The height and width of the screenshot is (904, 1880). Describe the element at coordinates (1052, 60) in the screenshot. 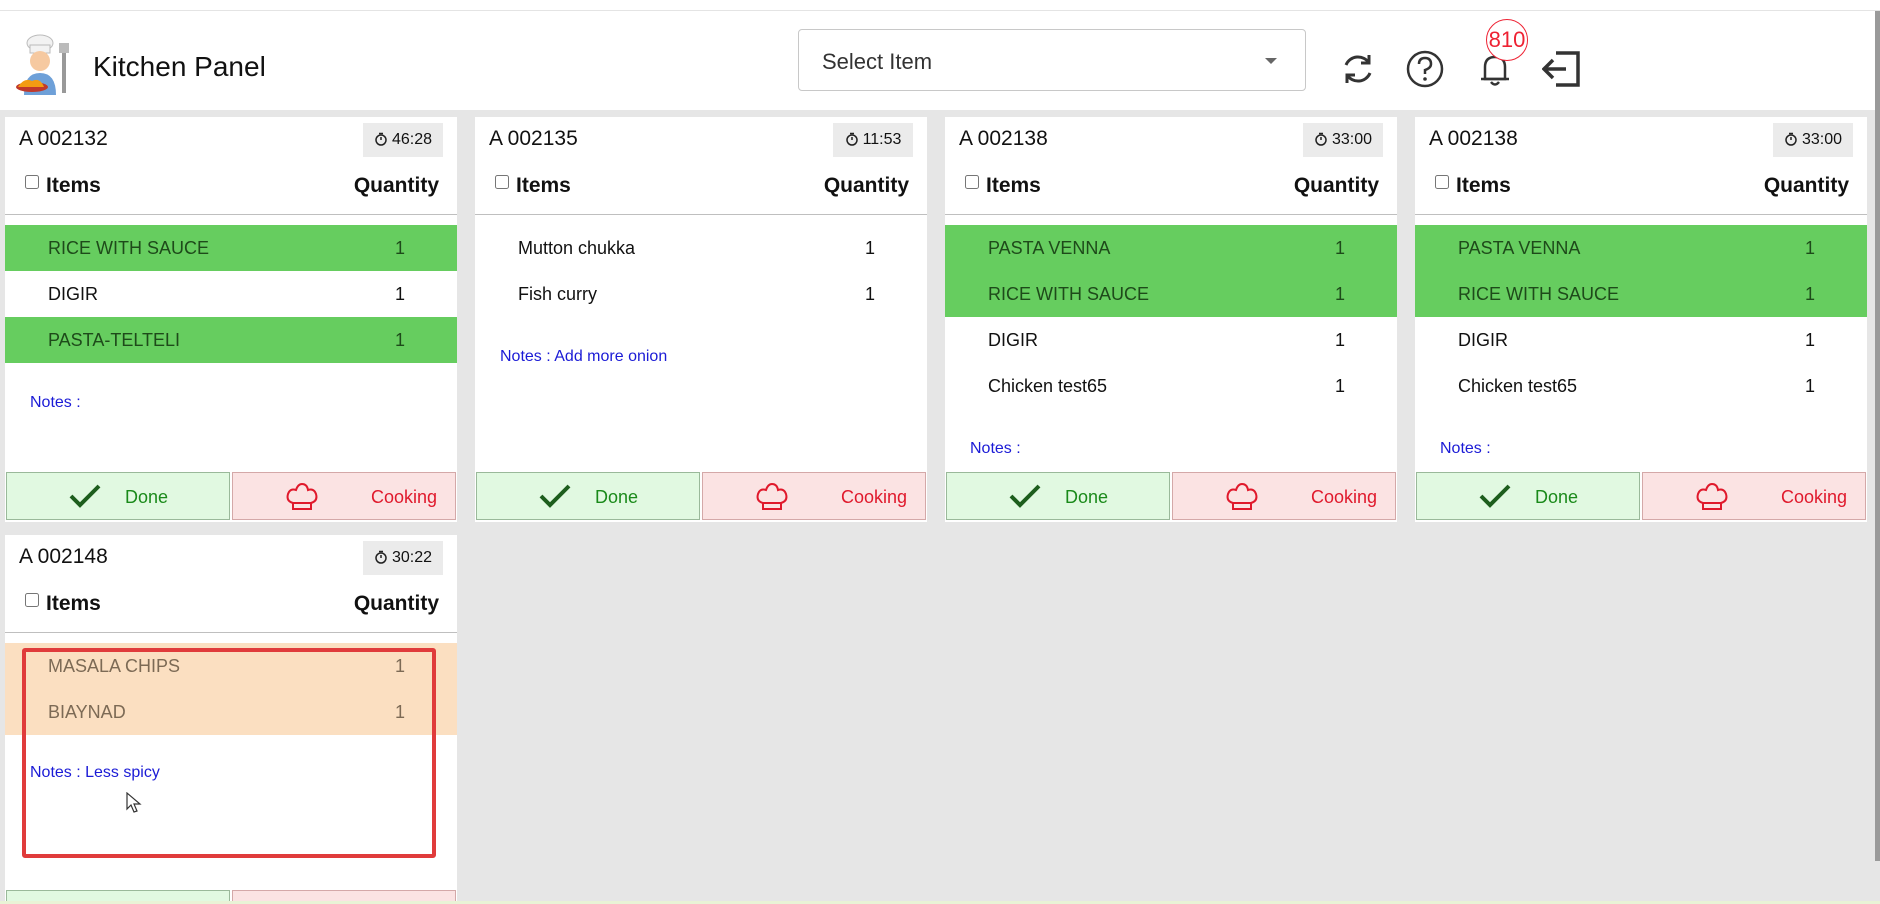

I see `select-item-dropdown: Select Item` at that location.